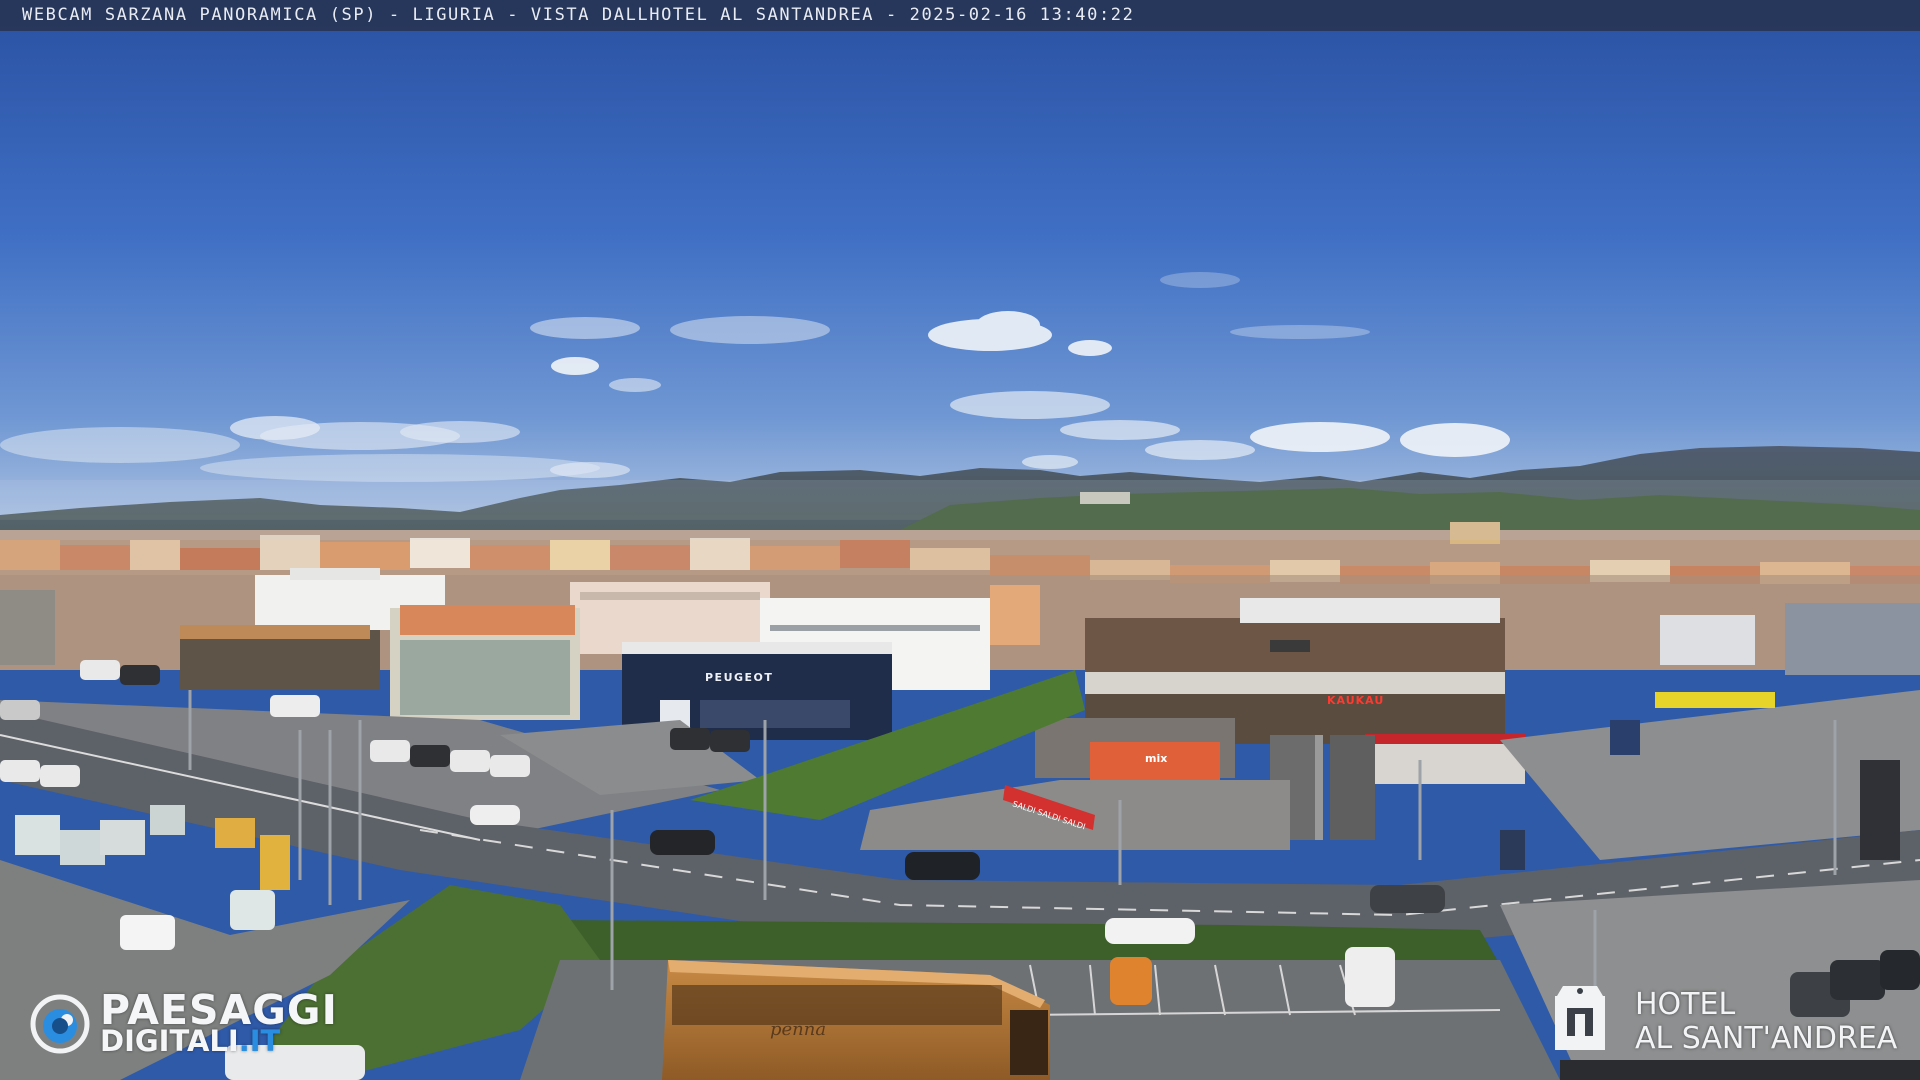 The image size is (1920, 1080). What do you see at coordinates (1156, 758) in the screenshot?
I see `mix-sign: mix` at bounding box center [1156, 758].